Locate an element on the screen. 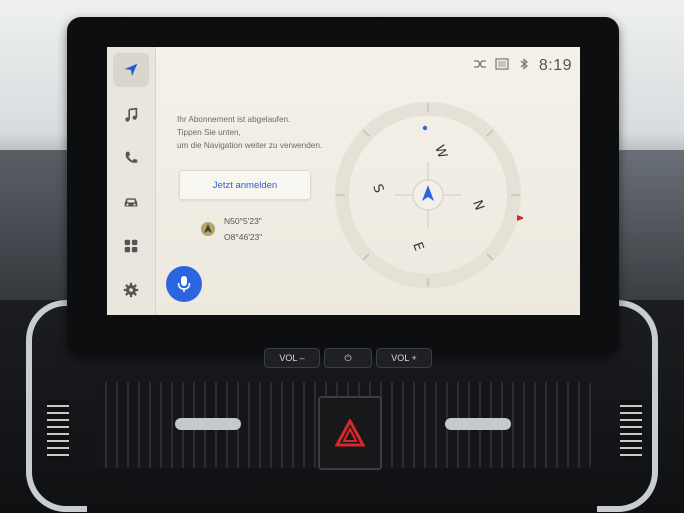 This screenshot has width=684, height=513. sidebar-item-phone is located at coordinates (131, 158).